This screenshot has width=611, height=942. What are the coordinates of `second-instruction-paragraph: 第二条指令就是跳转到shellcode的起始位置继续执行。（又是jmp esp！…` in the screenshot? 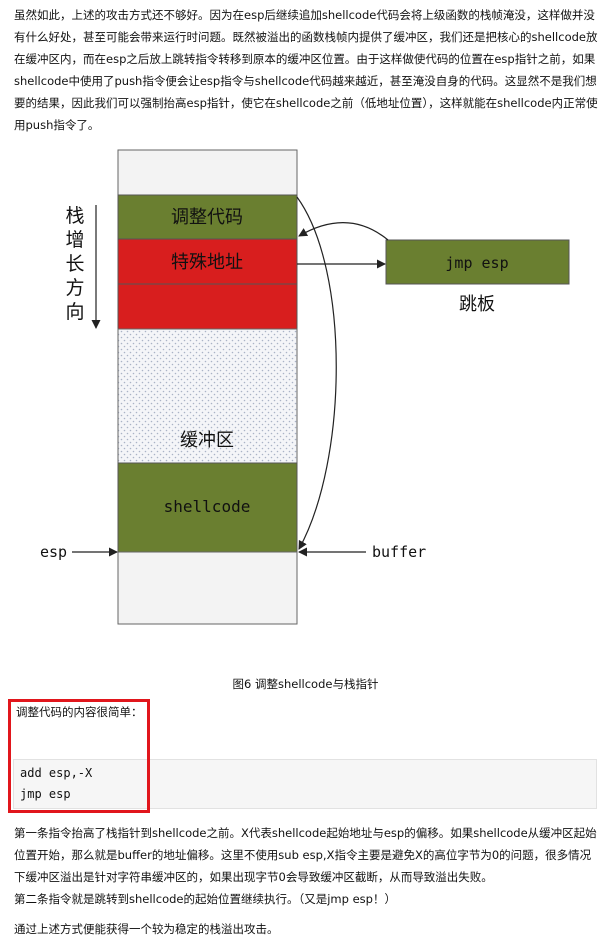 It's located at (205, 899).